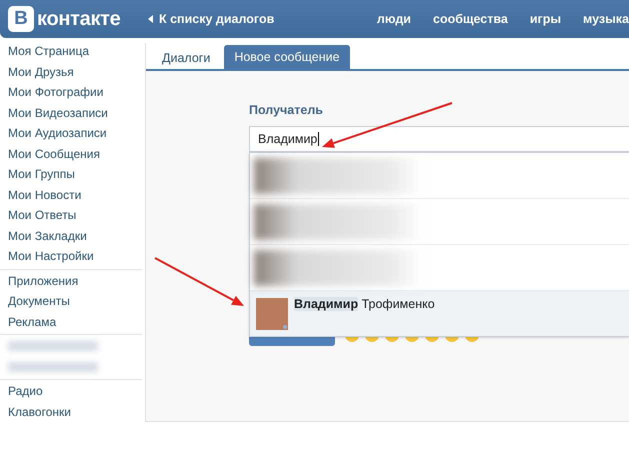 This screenshot has width=629, height=467. What do you see at coordinates (71, 256) in the screenshot?
I see `sidebar-link: Мои Настройки` at bounding box center [71, 256].